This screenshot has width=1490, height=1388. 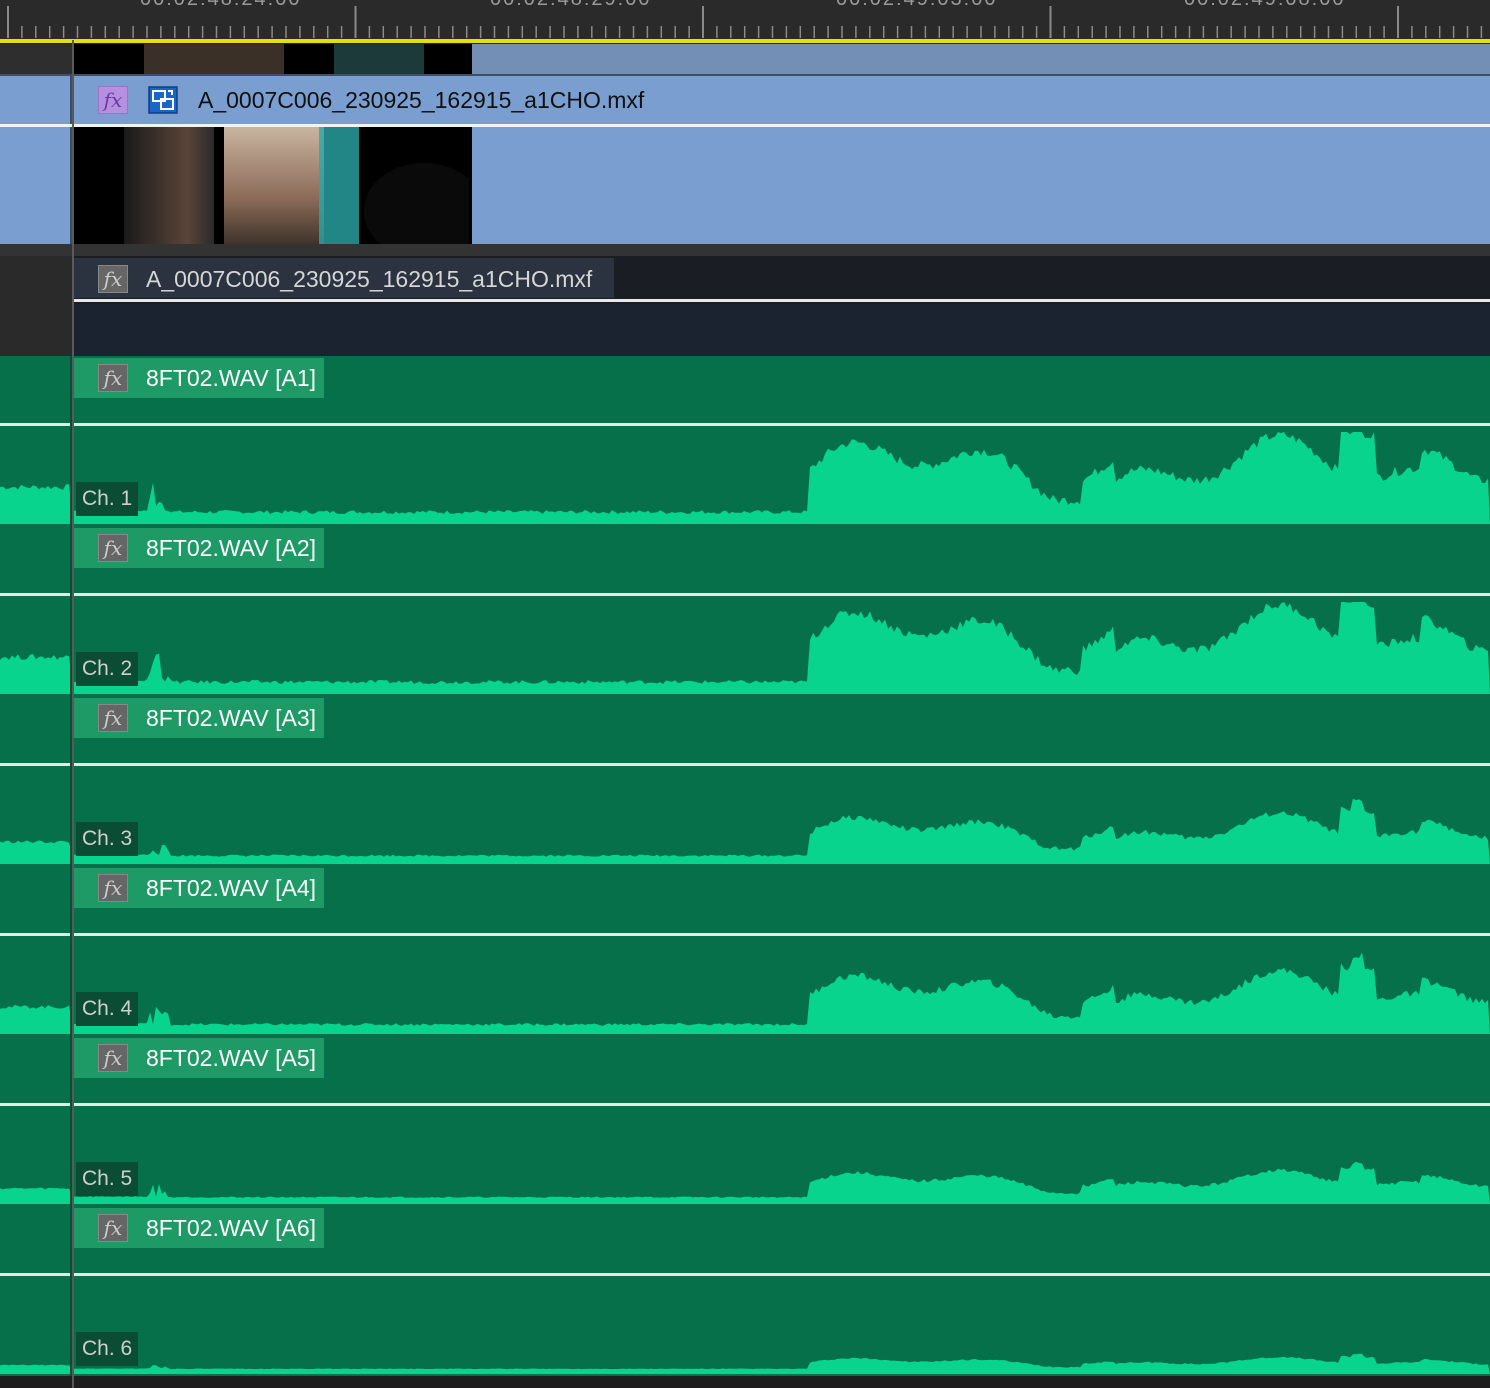 What do you see at coordinates (369, 278) in the screenshot?
I see `video-clip-2-name: A_0007C006_230925_162915_a1CHO.mxf` at bounding box center [369, 278].